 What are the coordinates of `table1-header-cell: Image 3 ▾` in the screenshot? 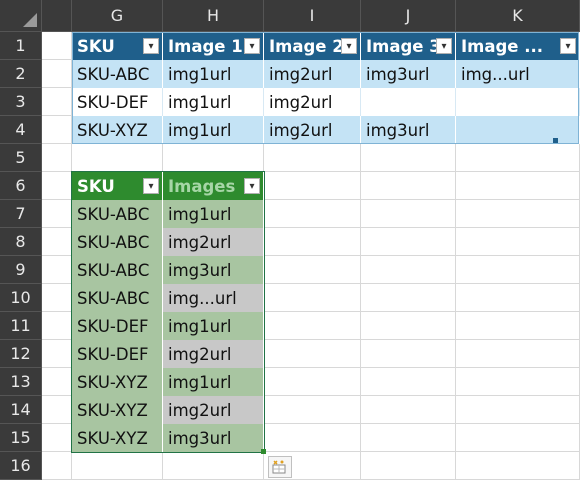 It's located at (408, 46).